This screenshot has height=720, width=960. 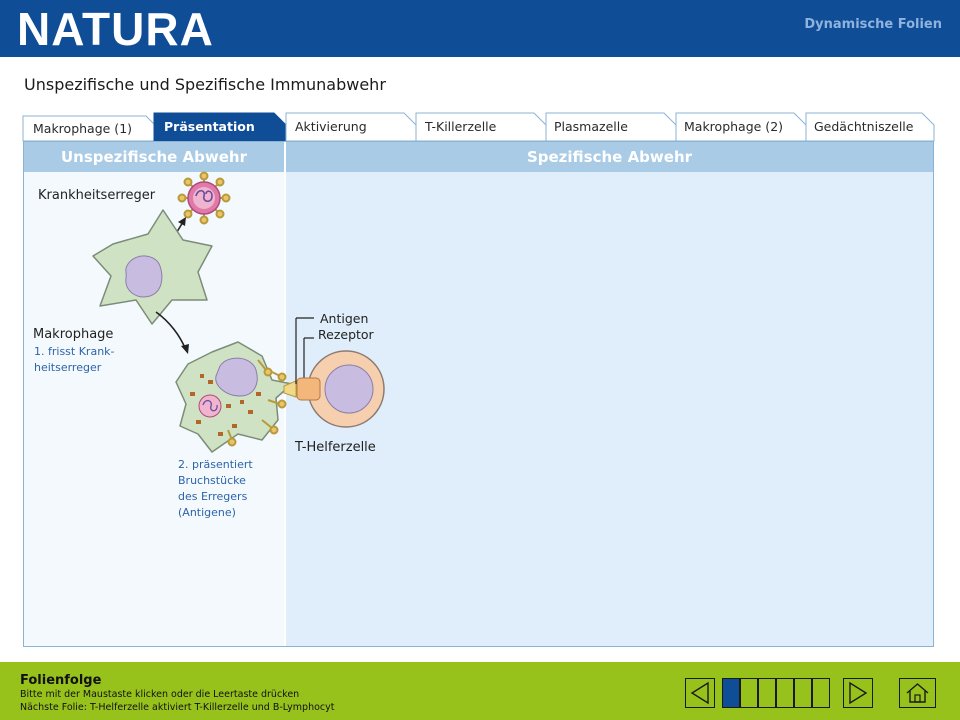 I want to click on home-button, so click(x=917, y=693).